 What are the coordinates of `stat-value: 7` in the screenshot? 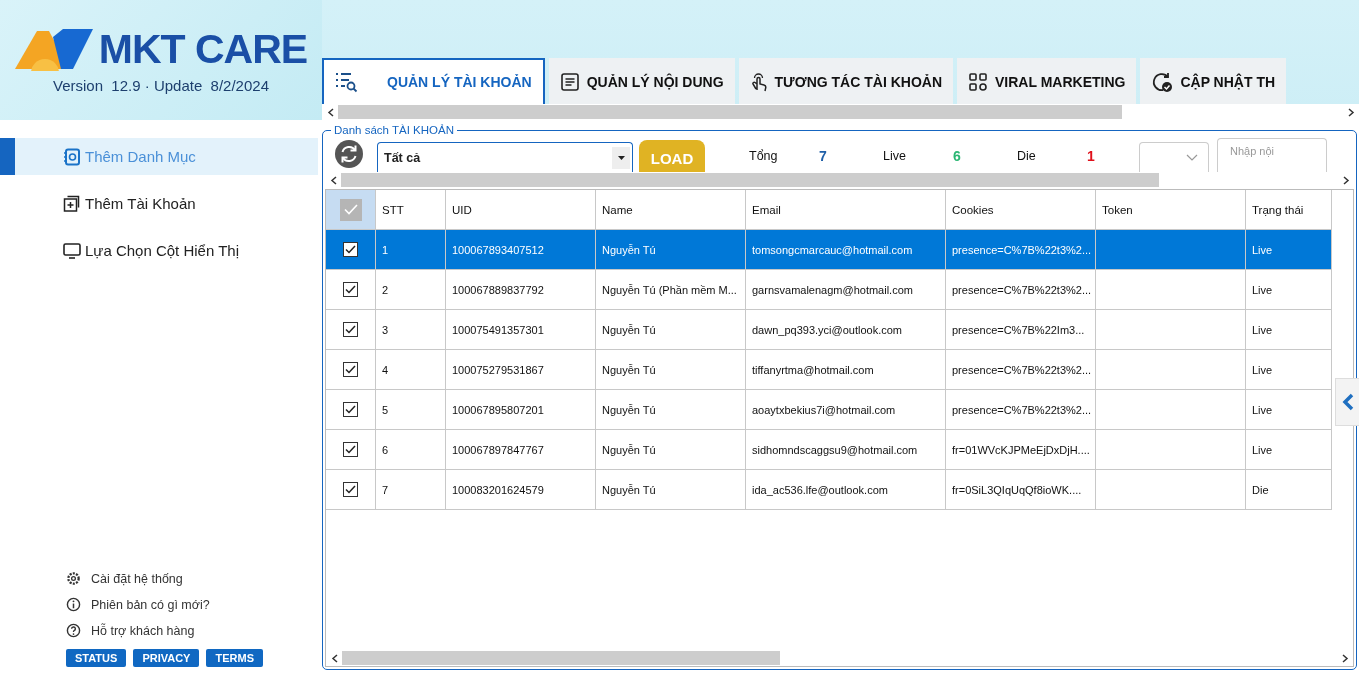 It's located at (823, 155).